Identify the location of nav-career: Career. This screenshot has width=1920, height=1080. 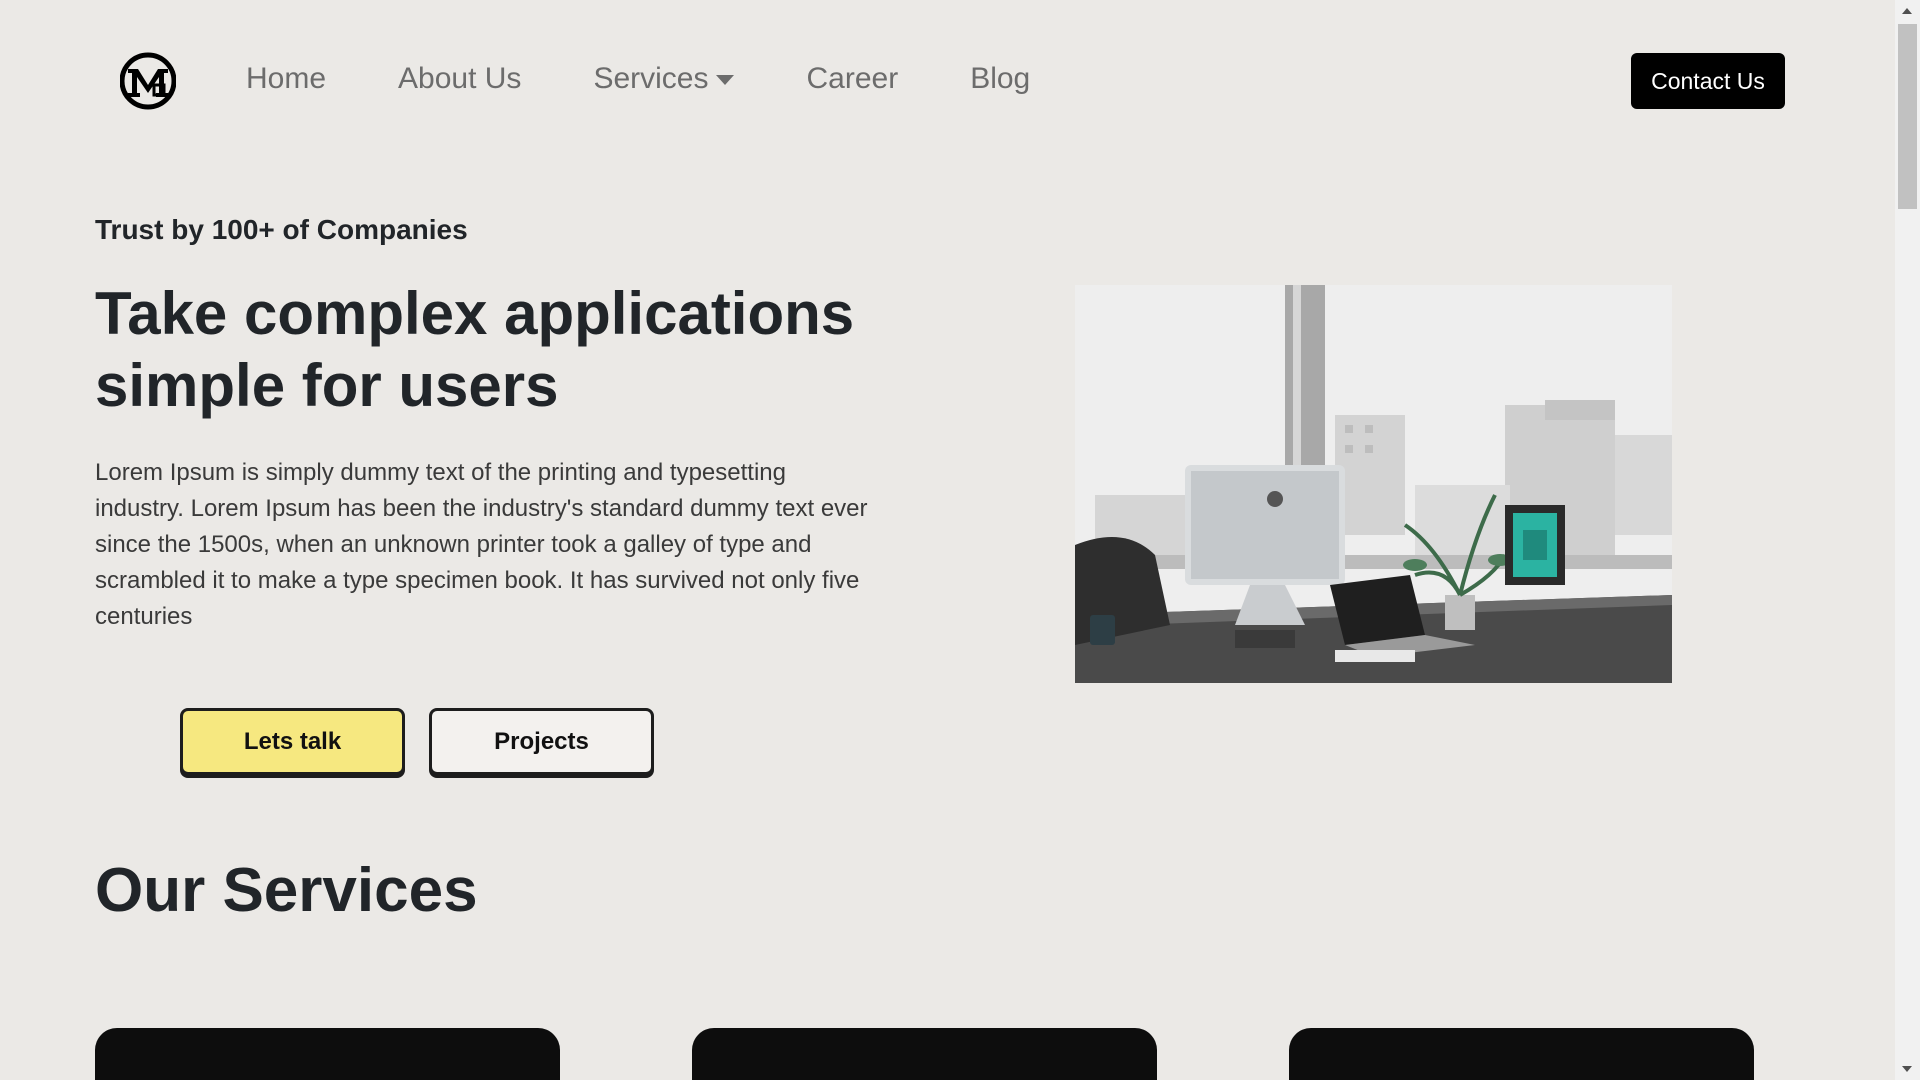
(852, 79).